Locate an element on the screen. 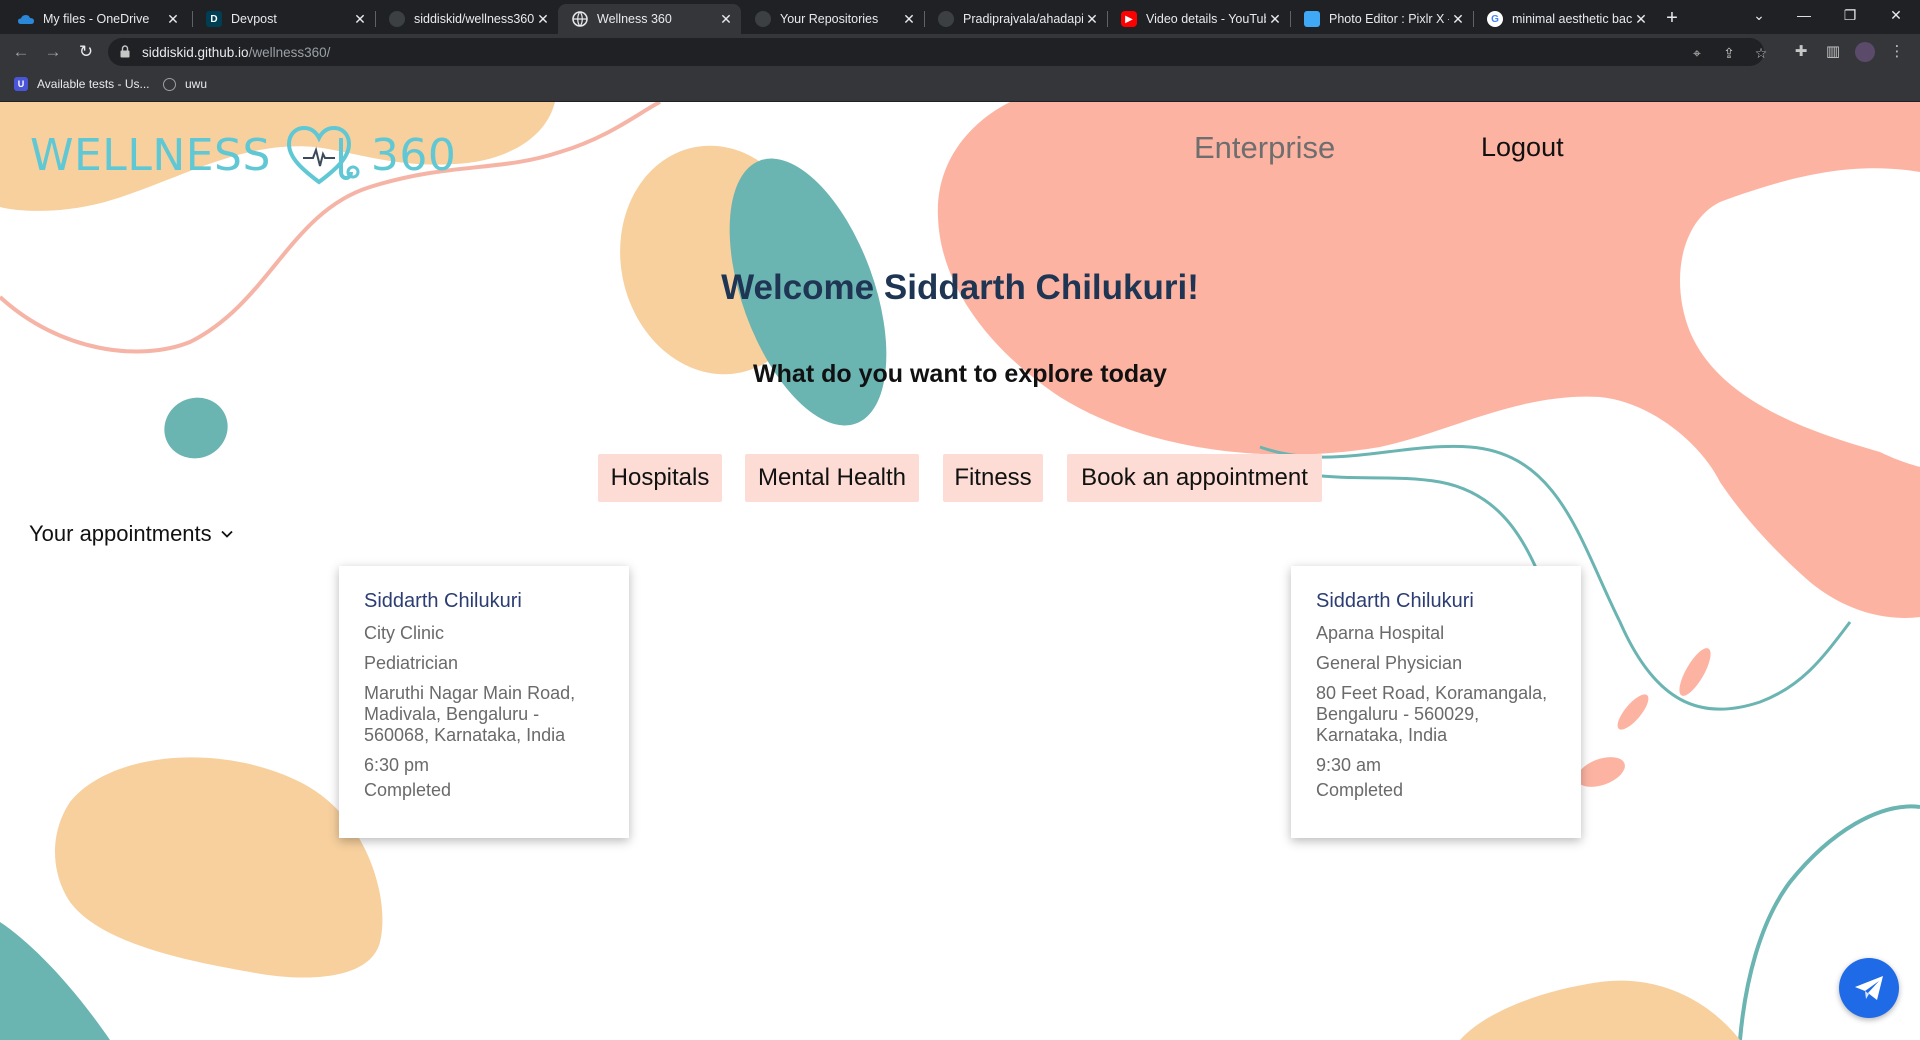 This screenshot has height=1040, width=1920. pixlr-icon is located at coordinates (1312, 19).